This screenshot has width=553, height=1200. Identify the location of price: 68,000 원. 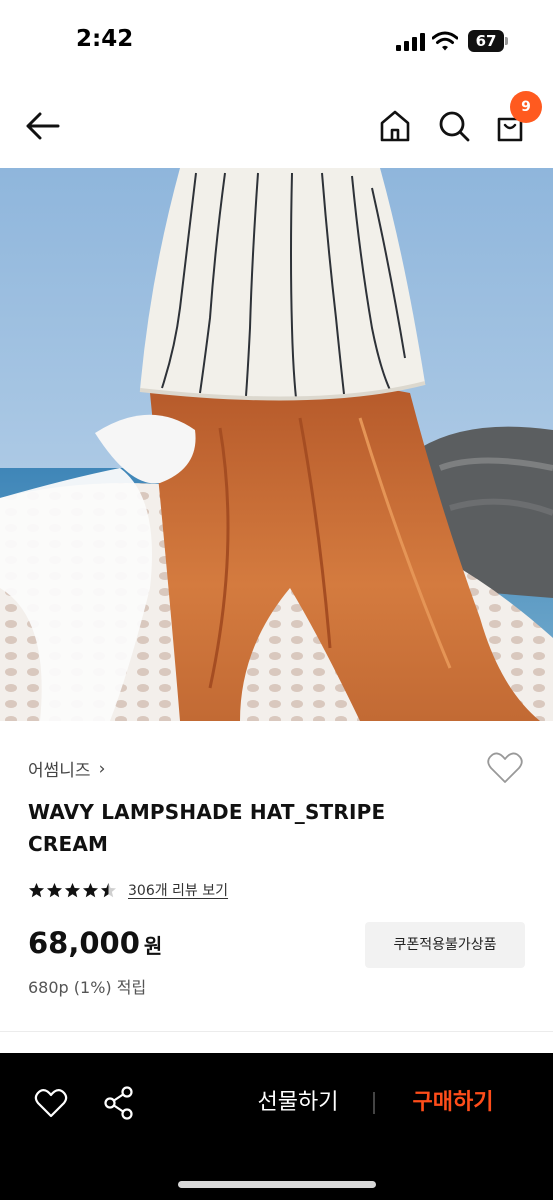
(95, 943).